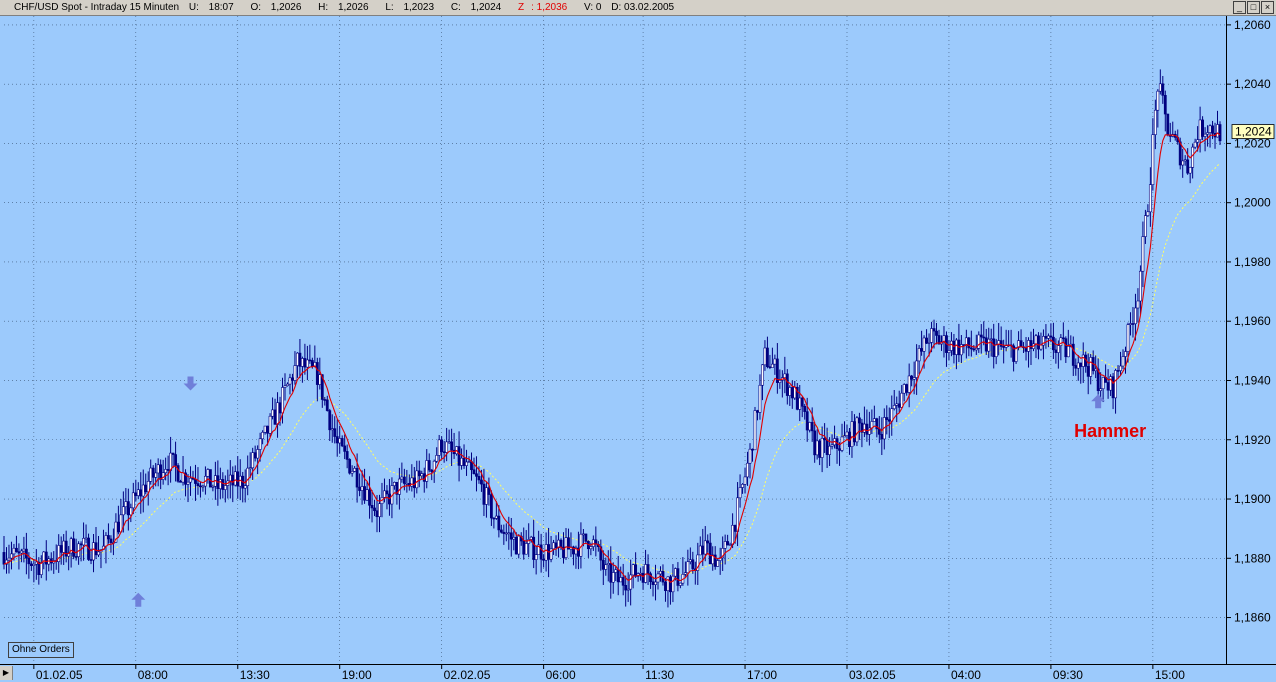  I want to click on symbol-title: CHF/USD Spot - Intraday 15 Minuten, so click(97, 7).